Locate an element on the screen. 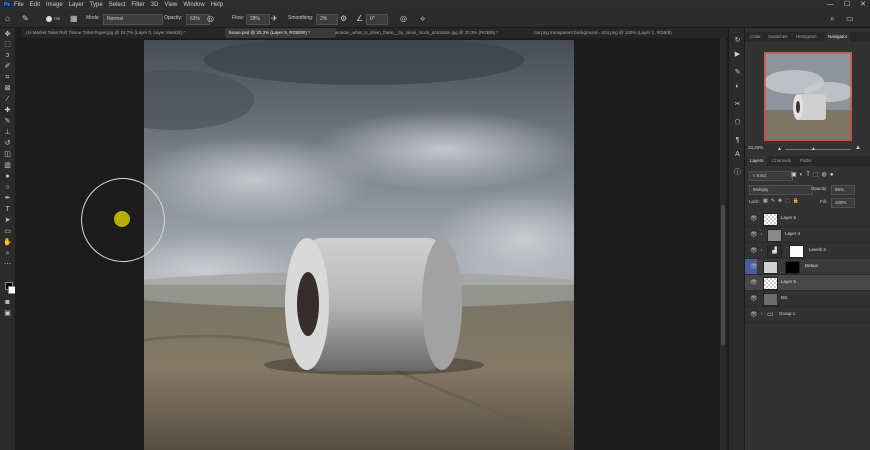  navigator-preview is located at coordinates (809, 96).